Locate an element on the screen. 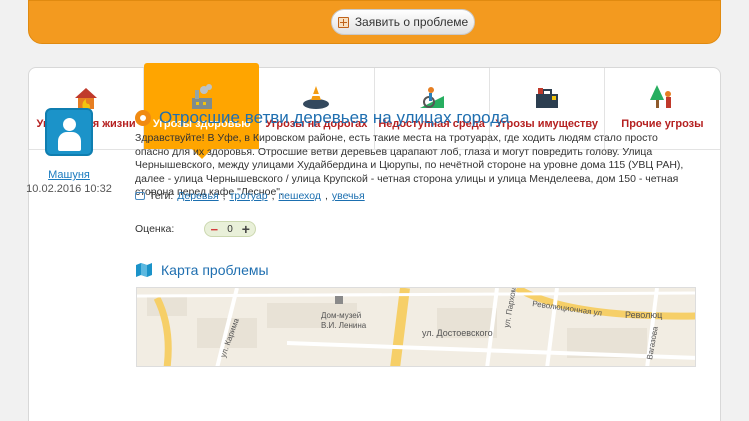 The height and width of the screenshot is (421, 749). user-icon-body is located at coordinates (69, 141).